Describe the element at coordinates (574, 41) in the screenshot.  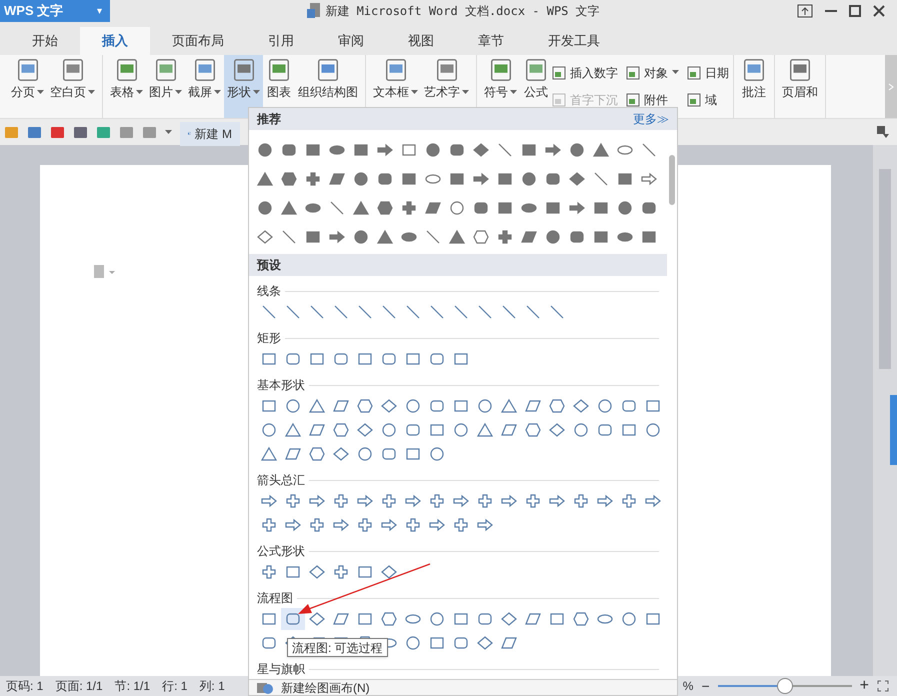
I see `ribbon-tab: 开发工具` at that location.